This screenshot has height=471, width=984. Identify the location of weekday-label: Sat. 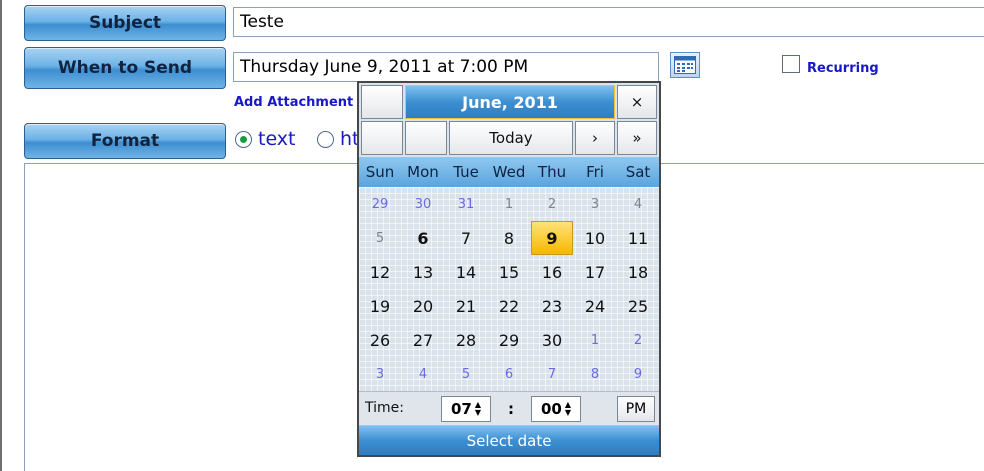
(638, 172).